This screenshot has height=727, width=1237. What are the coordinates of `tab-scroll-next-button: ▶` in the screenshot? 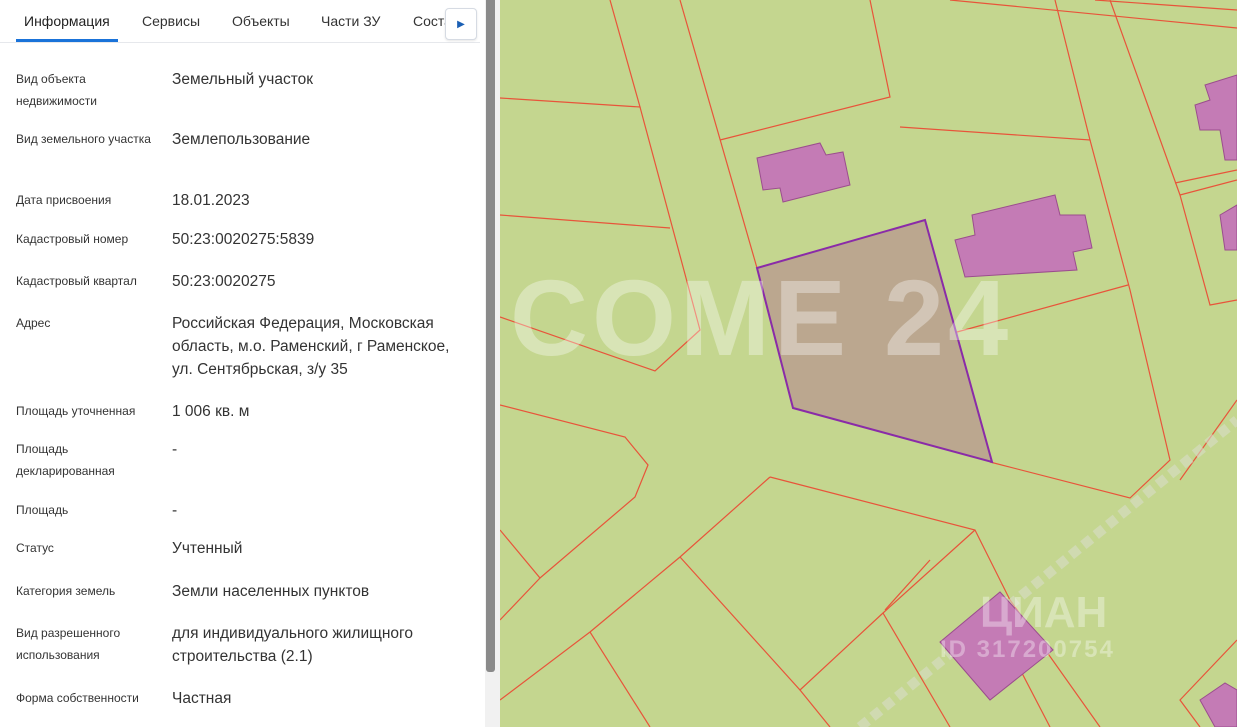 It's located at (461, 24).